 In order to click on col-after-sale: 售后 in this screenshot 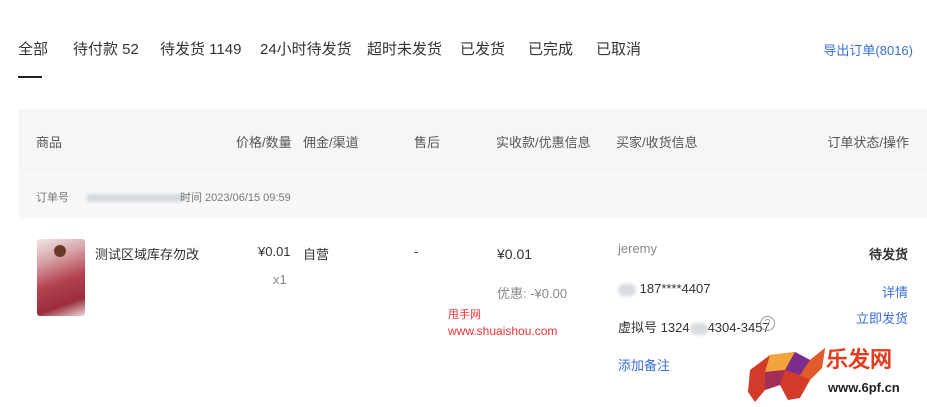, I will do `click(427, 142)`.